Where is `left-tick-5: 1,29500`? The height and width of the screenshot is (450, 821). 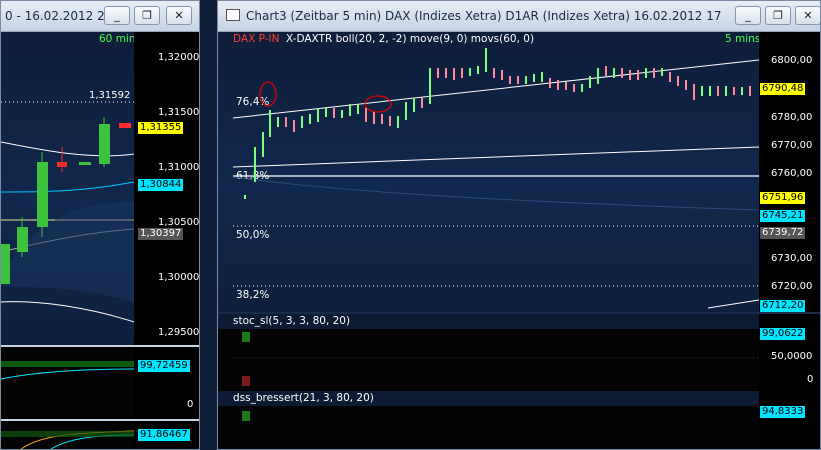 left-tick-5: 1,29500 is located at coordinates (179, 332).